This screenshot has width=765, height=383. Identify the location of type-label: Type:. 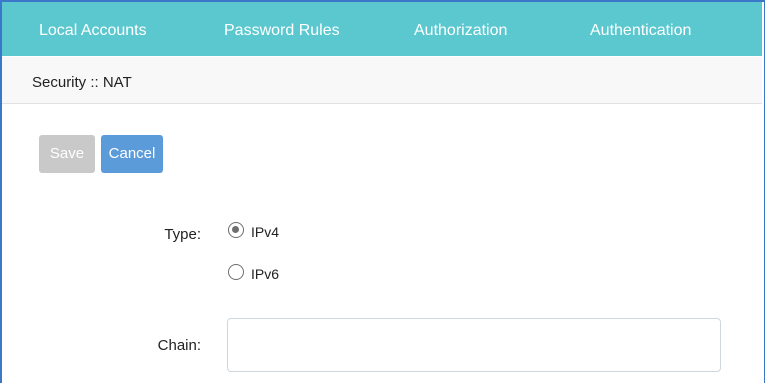
(182, 234).